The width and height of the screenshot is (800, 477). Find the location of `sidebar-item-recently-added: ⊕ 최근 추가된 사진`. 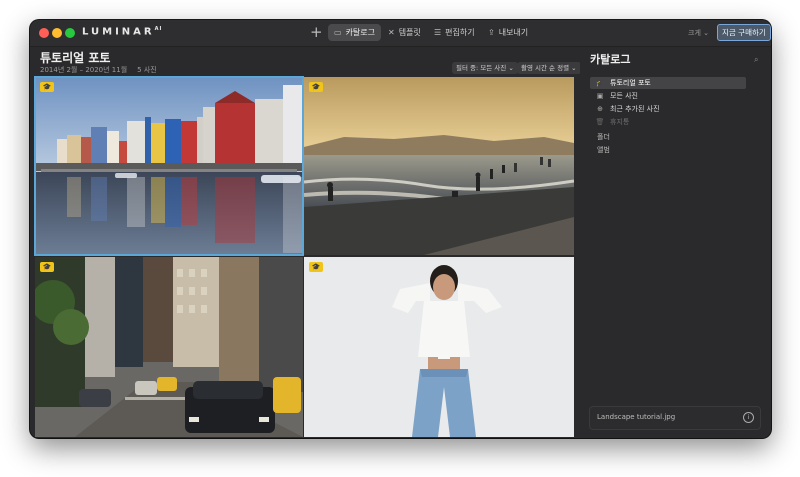

sidebar-item-recently-added: ⊕ 최근 추가된 사진 is located at coordinates (668, 109).